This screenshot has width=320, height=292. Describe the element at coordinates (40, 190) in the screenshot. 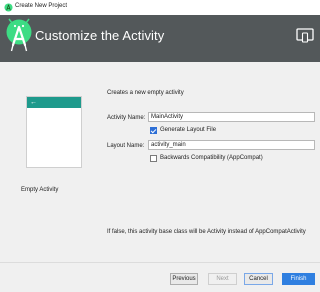

I see `preview-label: Empty Activity` at that location.